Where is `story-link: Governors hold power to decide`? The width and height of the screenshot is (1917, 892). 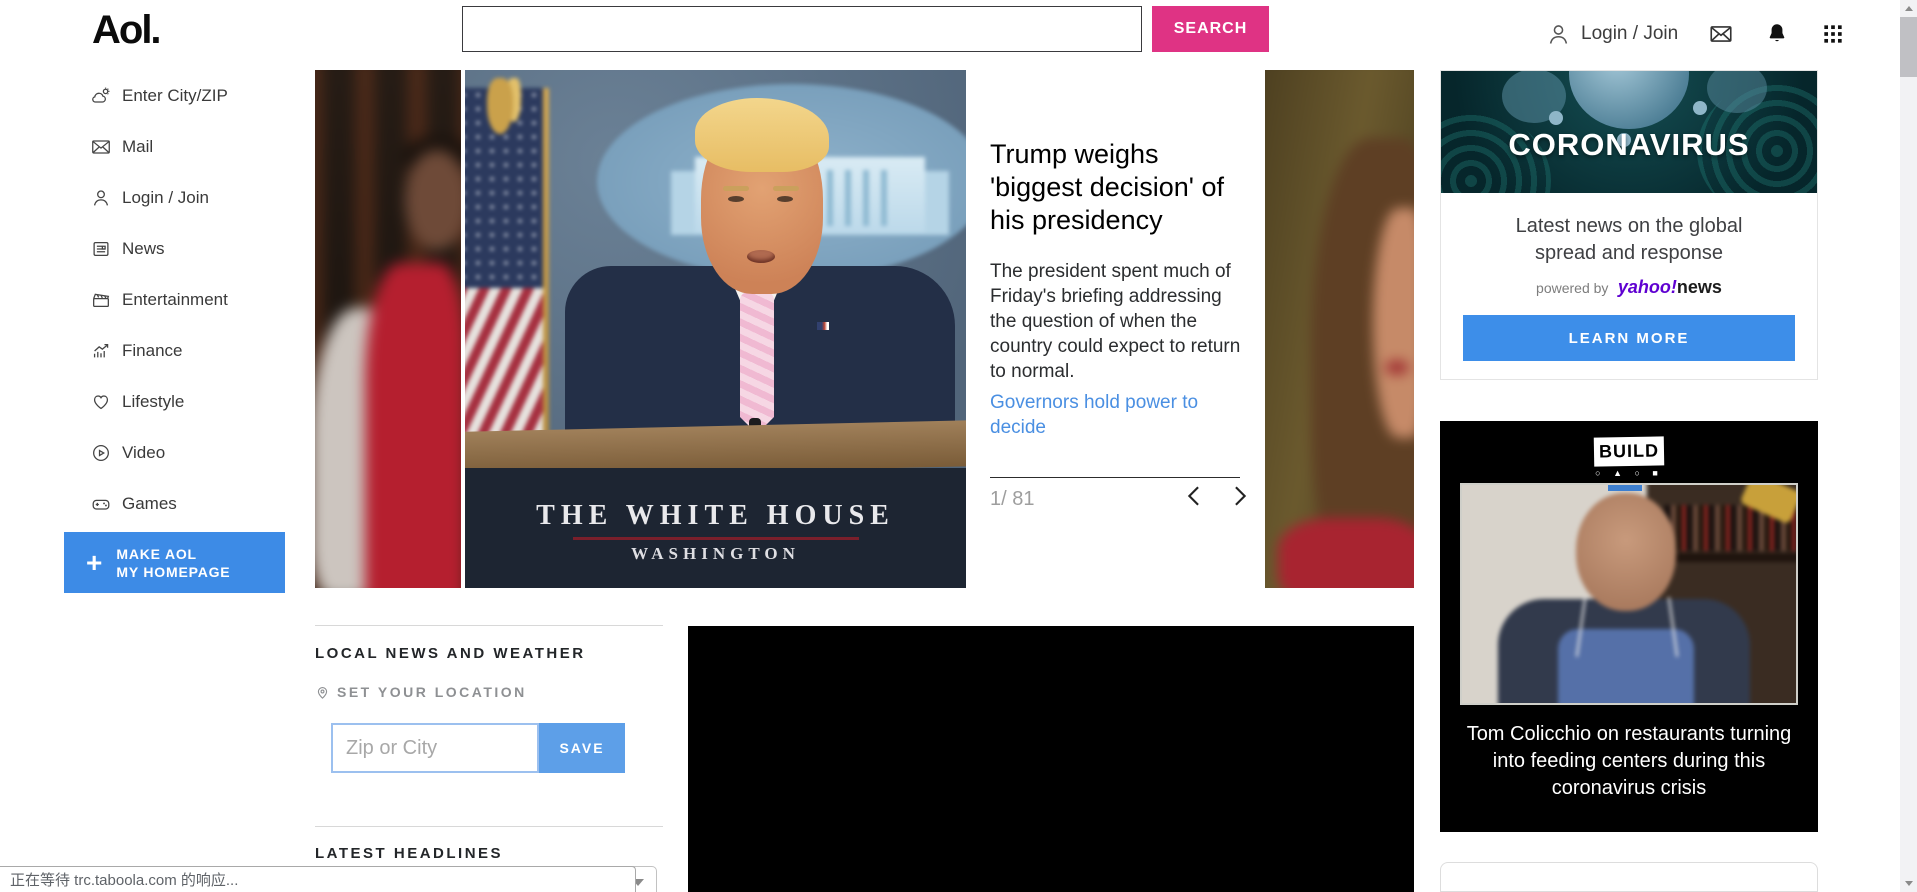 story-link: Governors hold power to decide is located at coordinates (1116, 415).